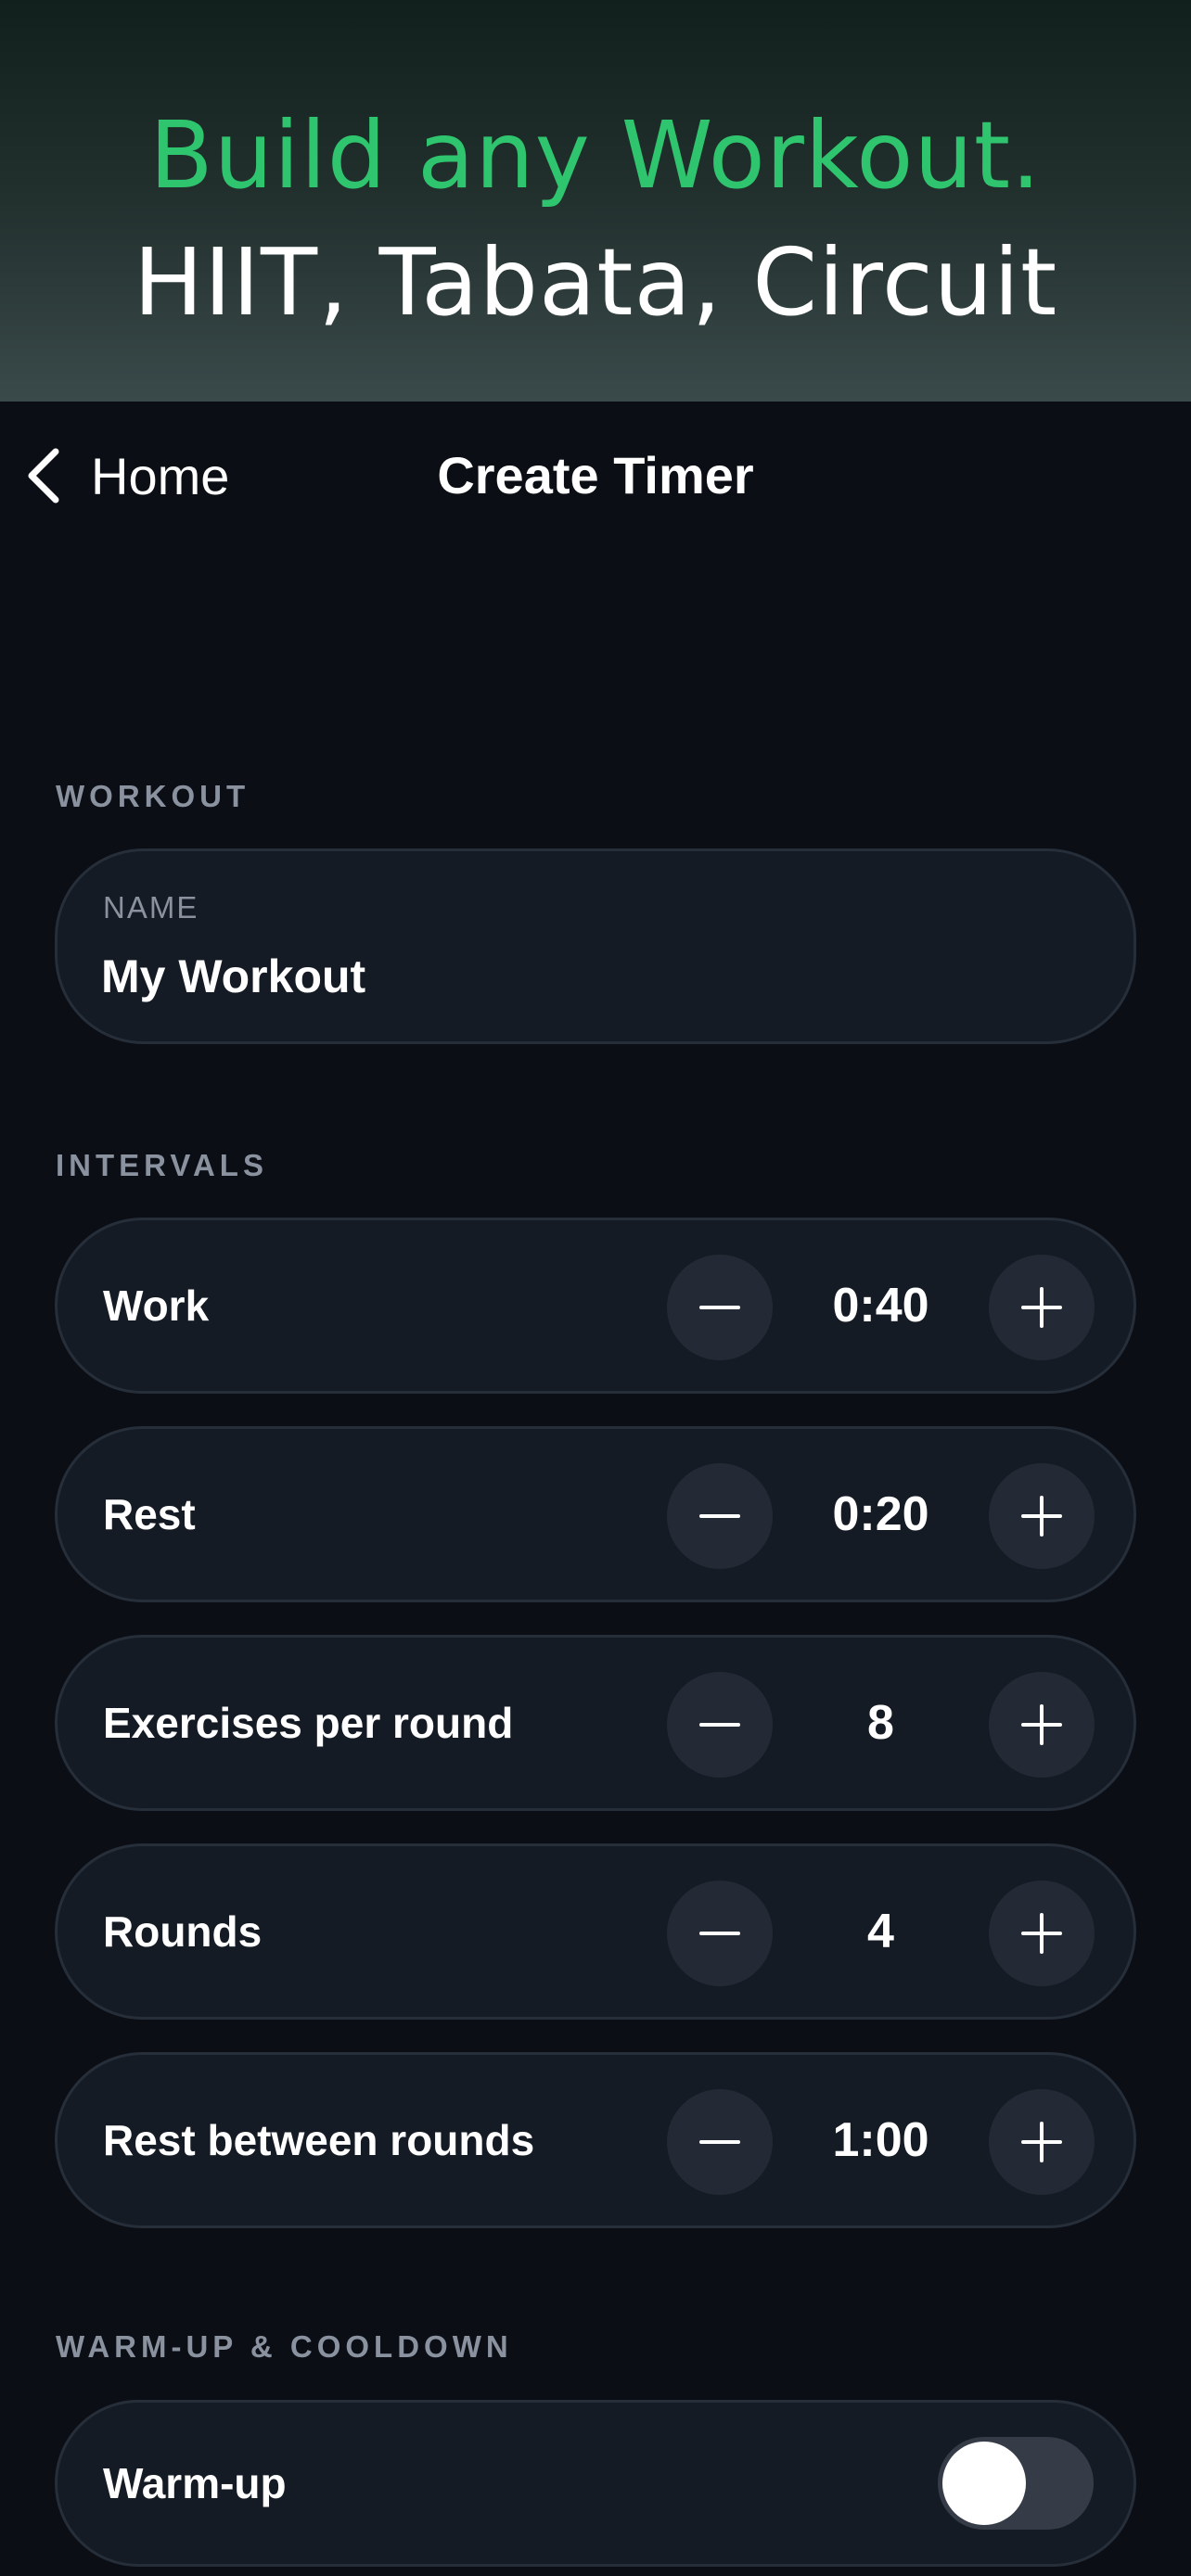 The height and width of the screenshot is (2576, 1191). Describe the element at coordinates (319, 2140) in the screenshot. I see `interval-label: Rest between rounds` at that location.